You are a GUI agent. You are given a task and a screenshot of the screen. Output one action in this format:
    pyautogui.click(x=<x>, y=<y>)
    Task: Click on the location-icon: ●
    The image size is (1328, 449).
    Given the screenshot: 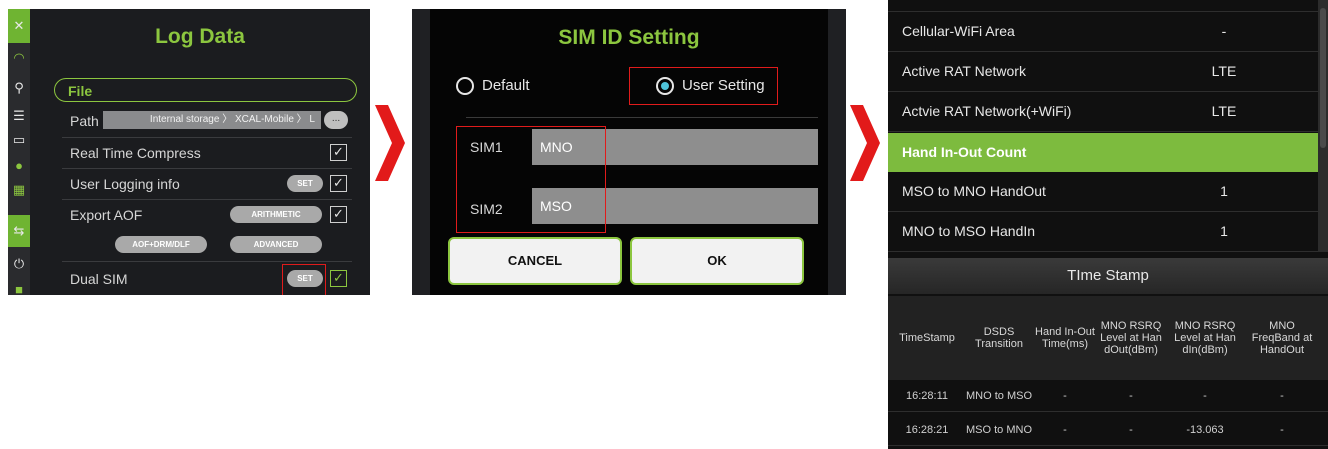 What is the action you would take?
    pyautogui.click(x=19, y=166)
    